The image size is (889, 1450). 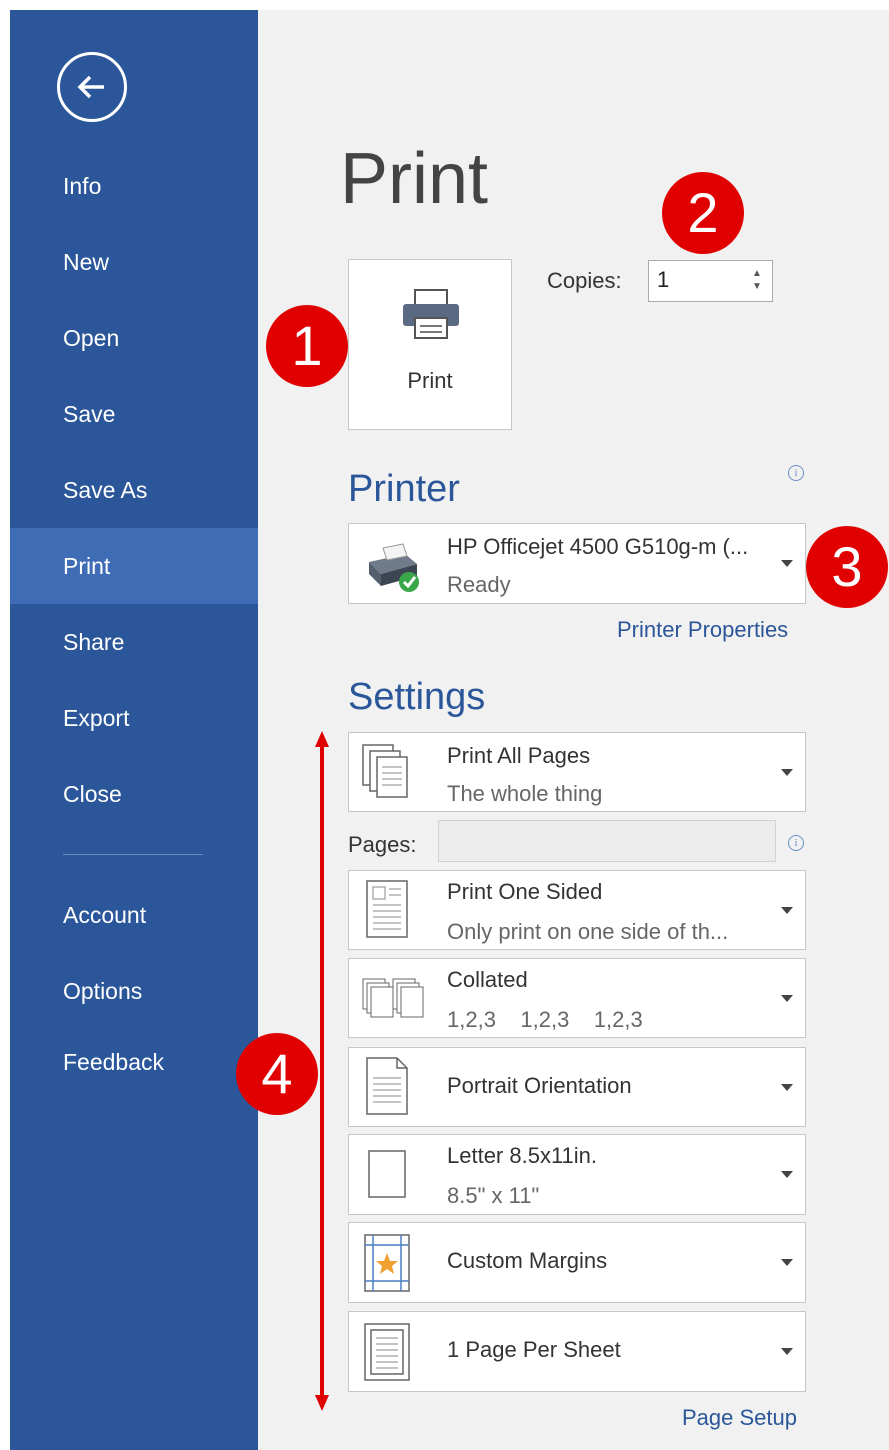 What do you see at coordinates (322, 1071) in the screenshot?
I see `double-arrow-icon` at bounding box center [322, 1071].